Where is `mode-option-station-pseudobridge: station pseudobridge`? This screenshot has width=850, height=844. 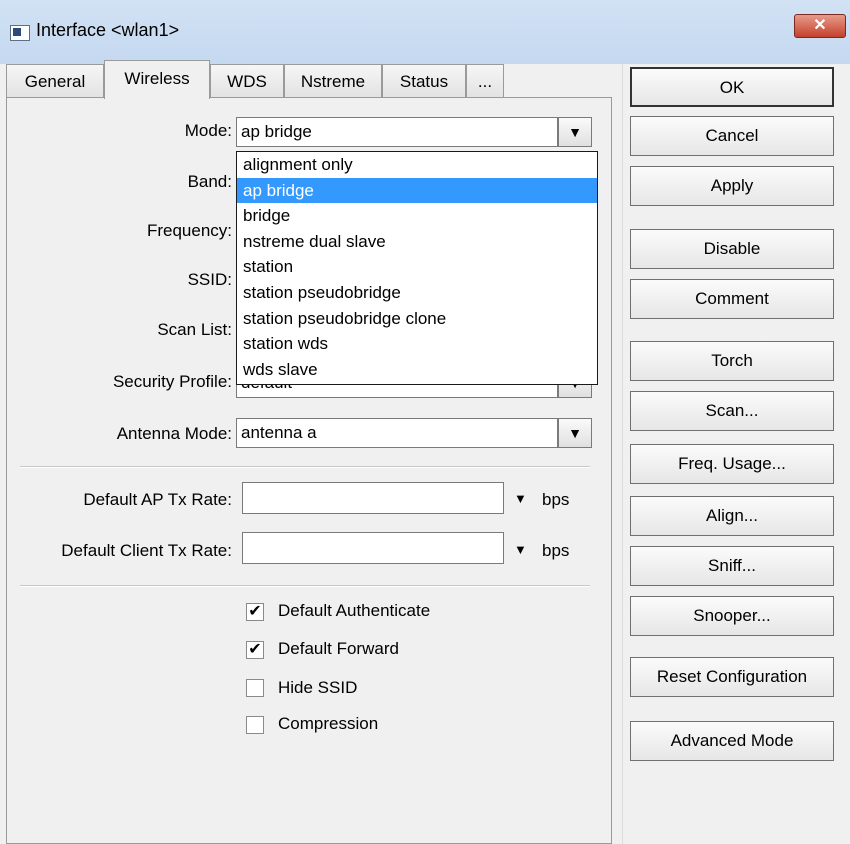 mode-option-station-pseudobridge: station pseudobridge is located at coordinates (417, 293).